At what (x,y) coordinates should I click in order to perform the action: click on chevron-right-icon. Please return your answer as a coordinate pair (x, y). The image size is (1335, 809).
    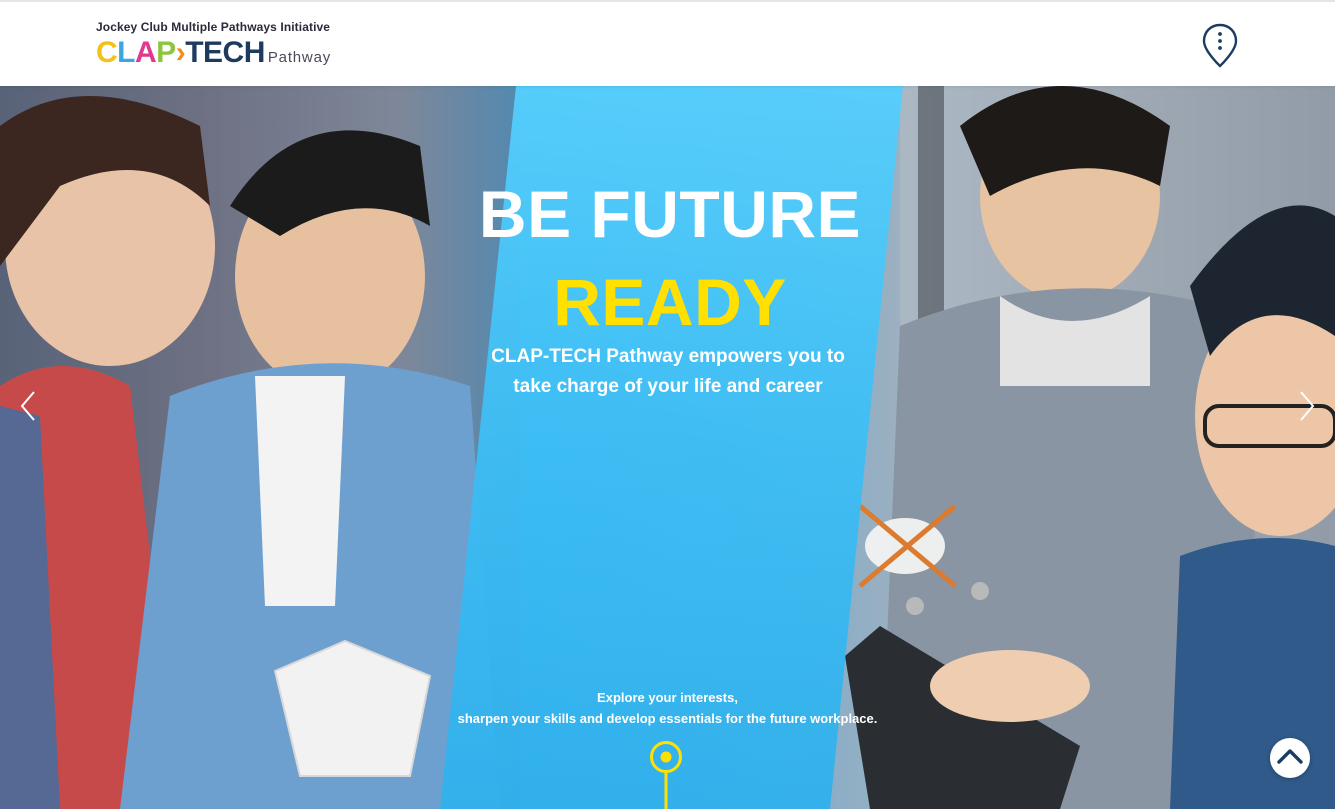
    Looking at the image, I should click on (1306, 406).